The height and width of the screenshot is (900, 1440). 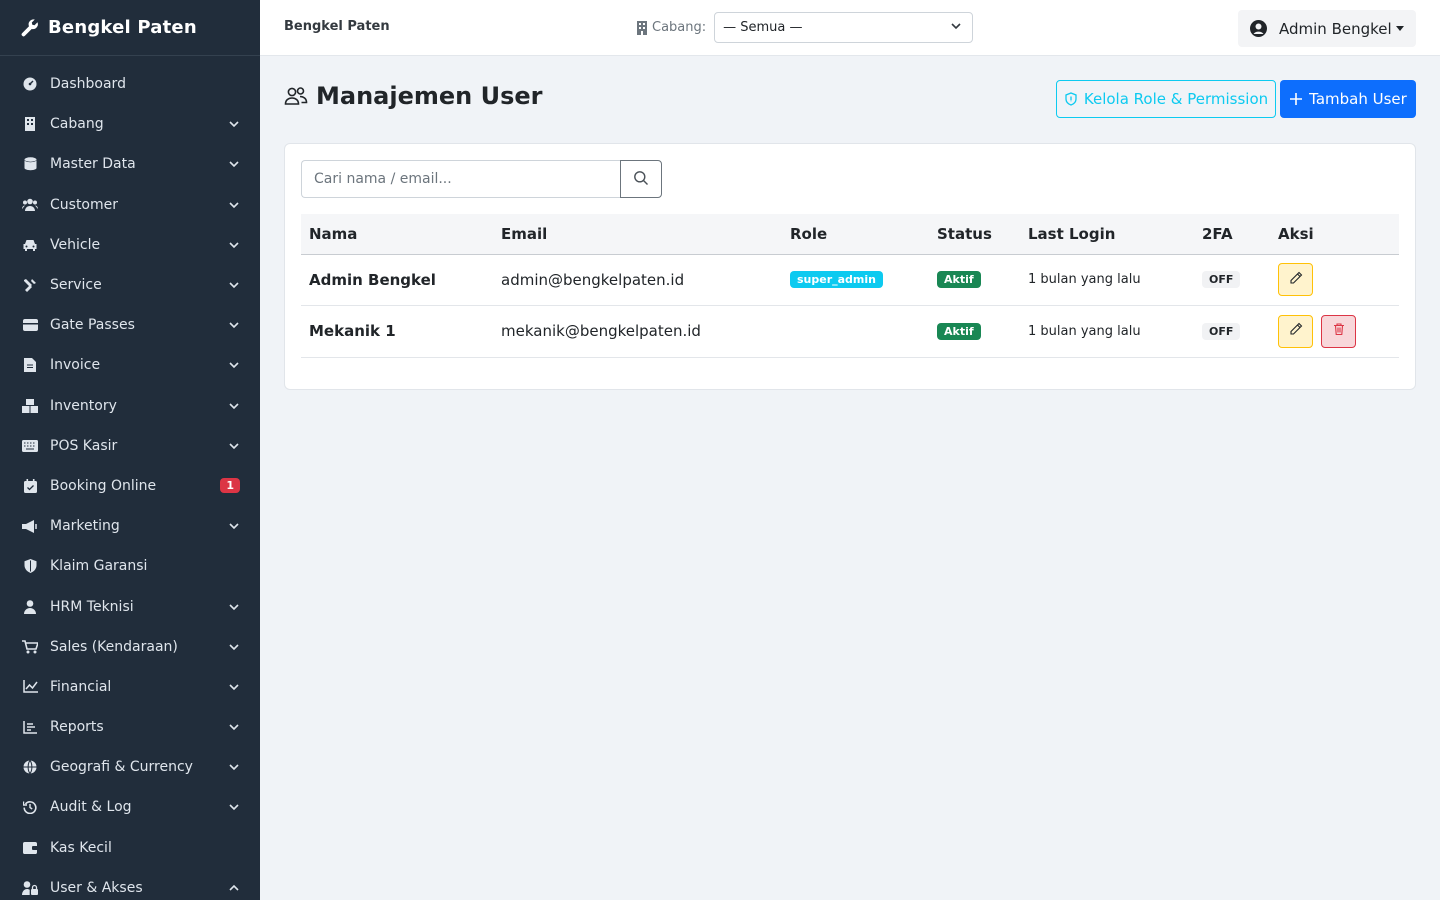 I want to click on role-cell: super_admin, so click(x=855, y=280).